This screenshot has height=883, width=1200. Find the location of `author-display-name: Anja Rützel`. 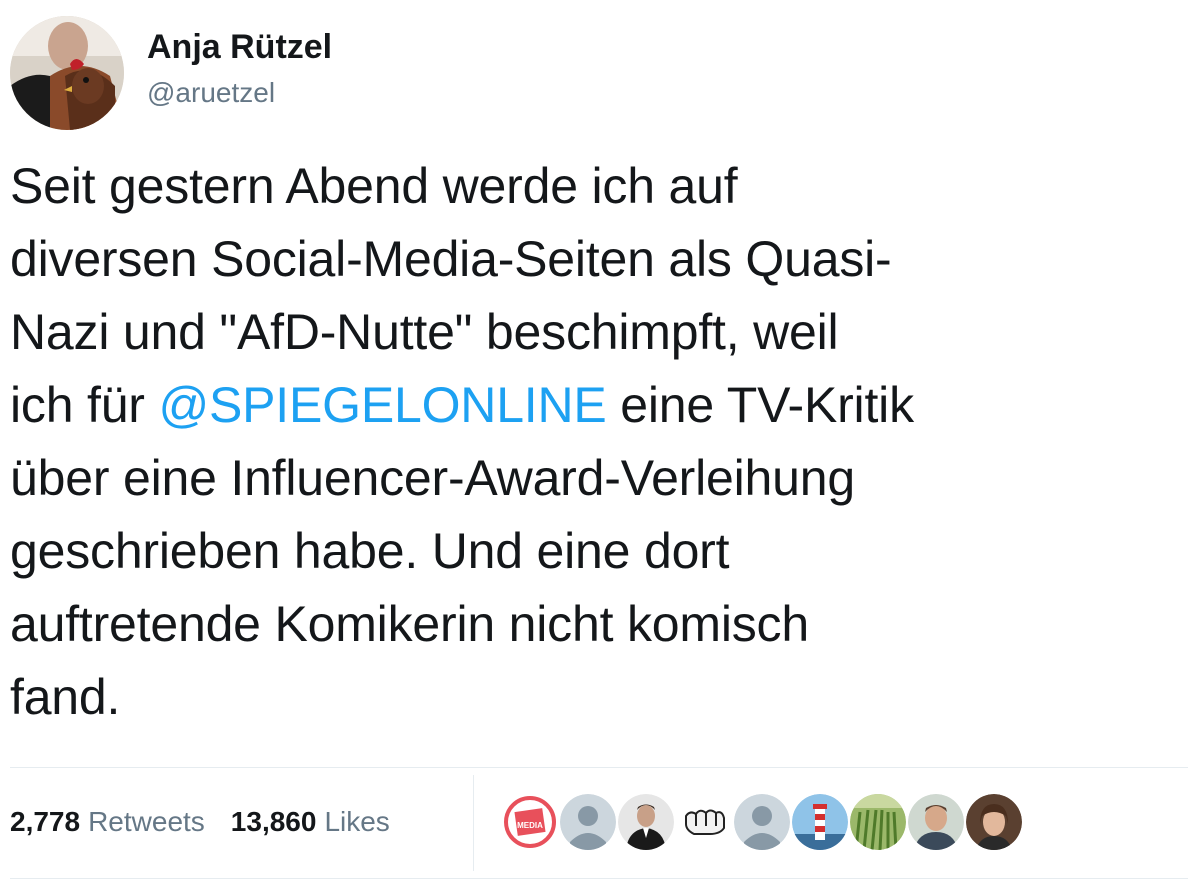

author-display-name: Anja Rützel is located at coordinates (239, 47).